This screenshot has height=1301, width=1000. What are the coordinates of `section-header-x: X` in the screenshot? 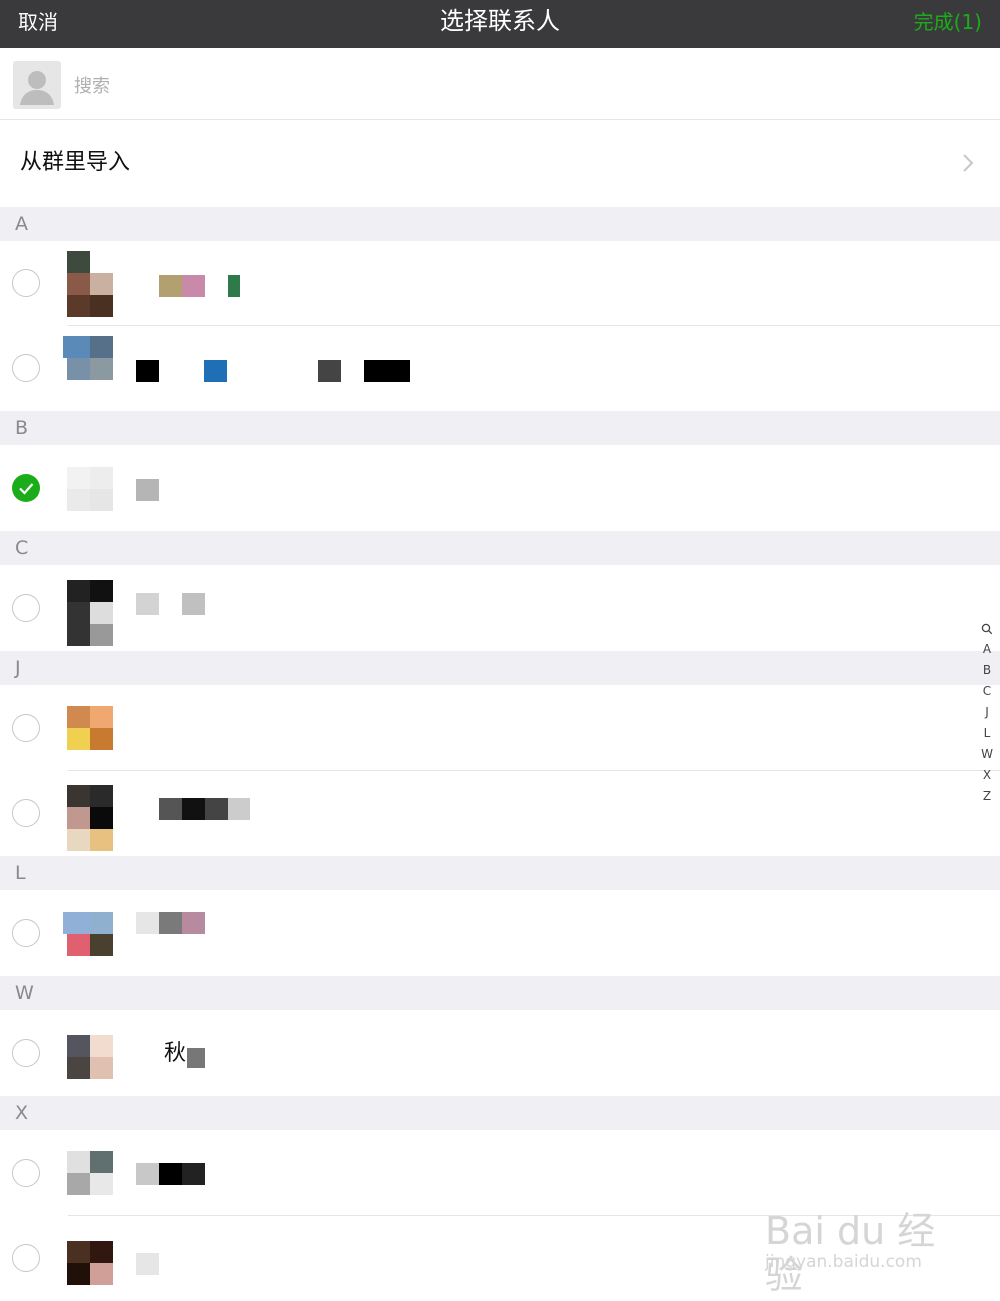 It's located at (500, 1113).